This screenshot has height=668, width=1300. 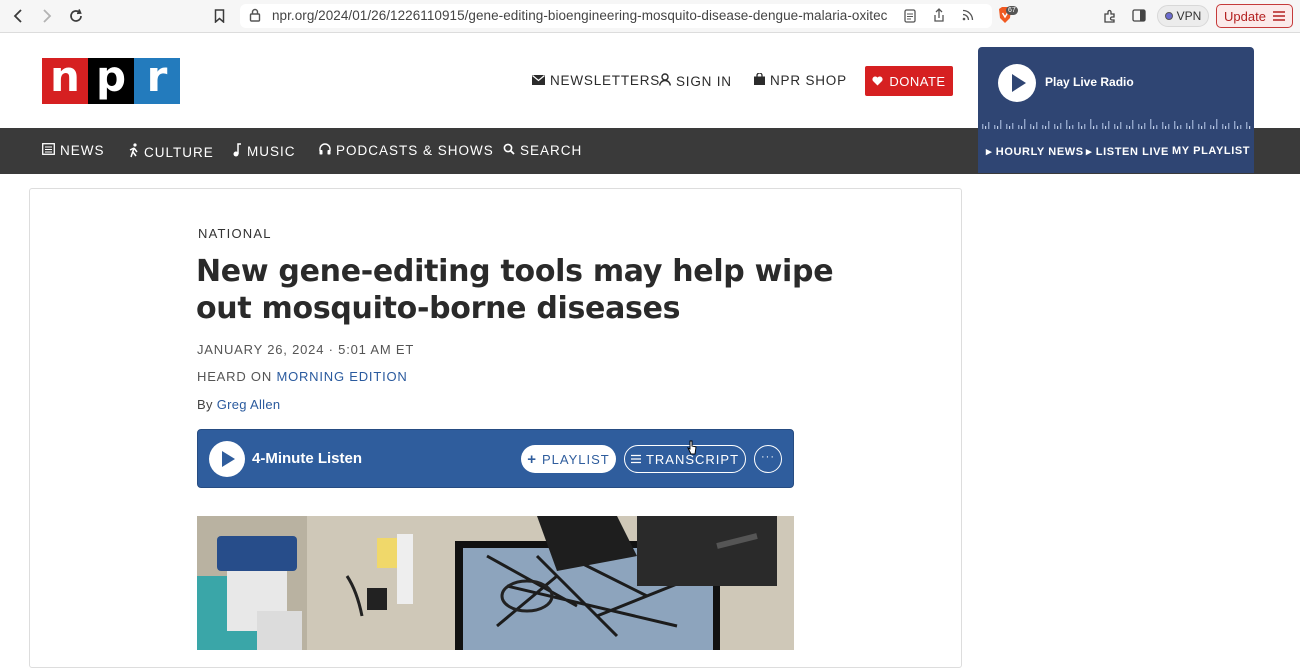 What do you see at coordinates (1039, 152) in the screenshot?
I see `hourly-news-label: HOURLY NEWS` at bounding box center [1039, 152].